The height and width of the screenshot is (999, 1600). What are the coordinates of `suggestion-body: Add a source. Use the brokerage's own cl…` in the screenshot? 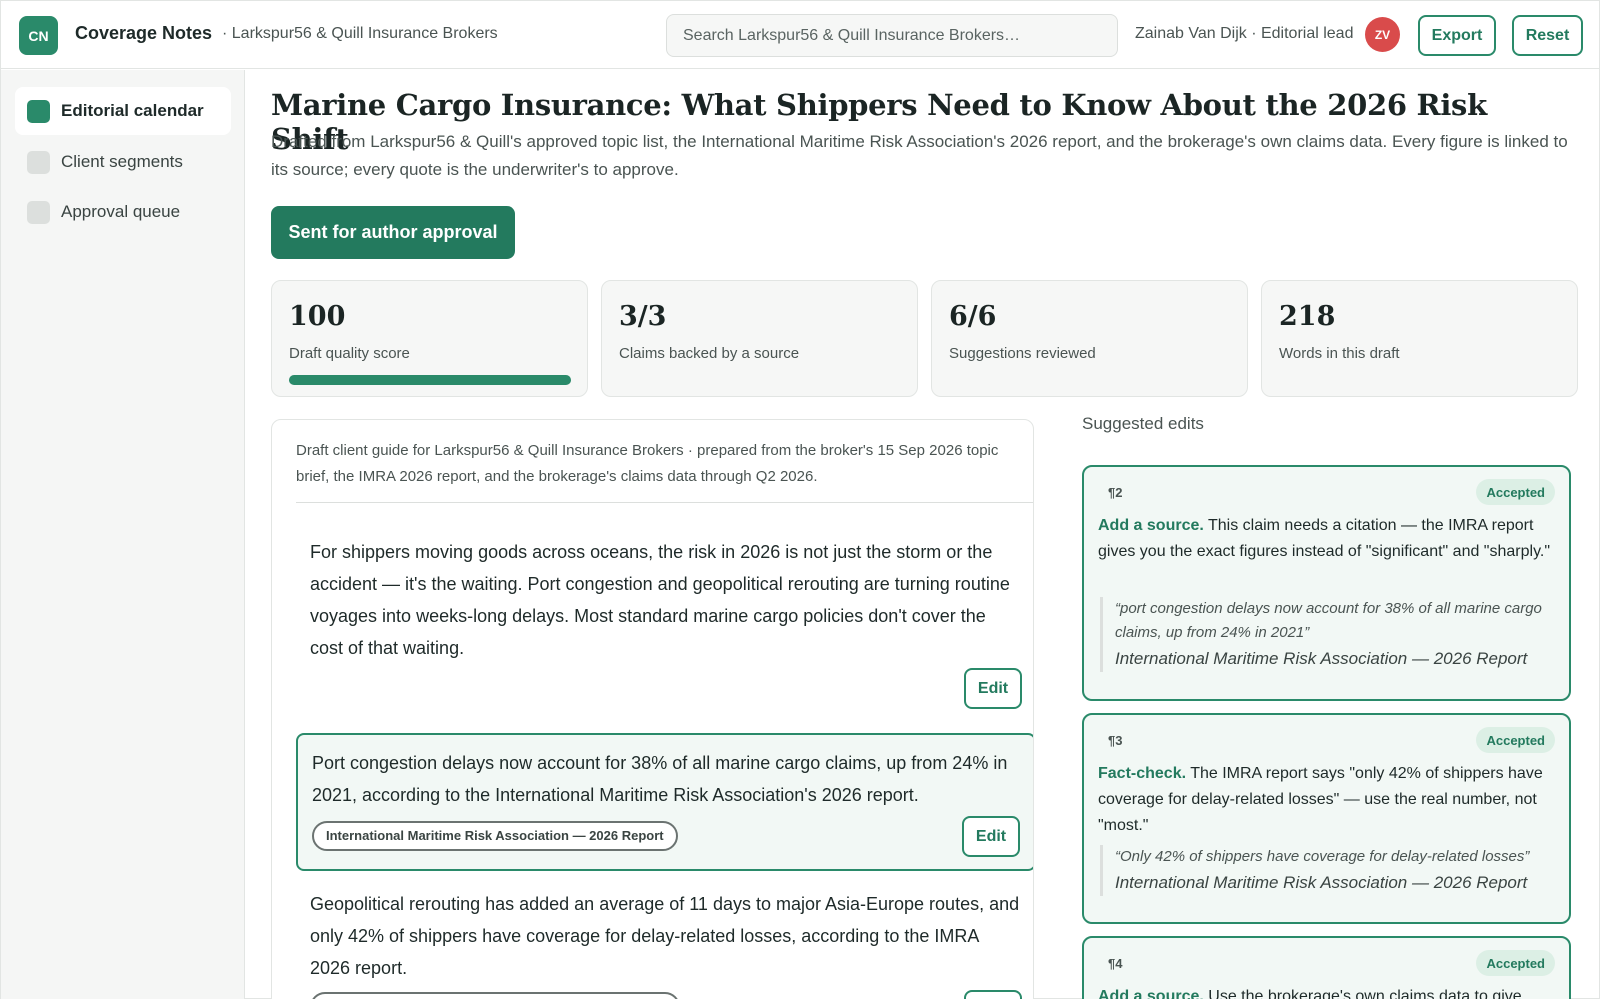 It's located at (1328, 991).